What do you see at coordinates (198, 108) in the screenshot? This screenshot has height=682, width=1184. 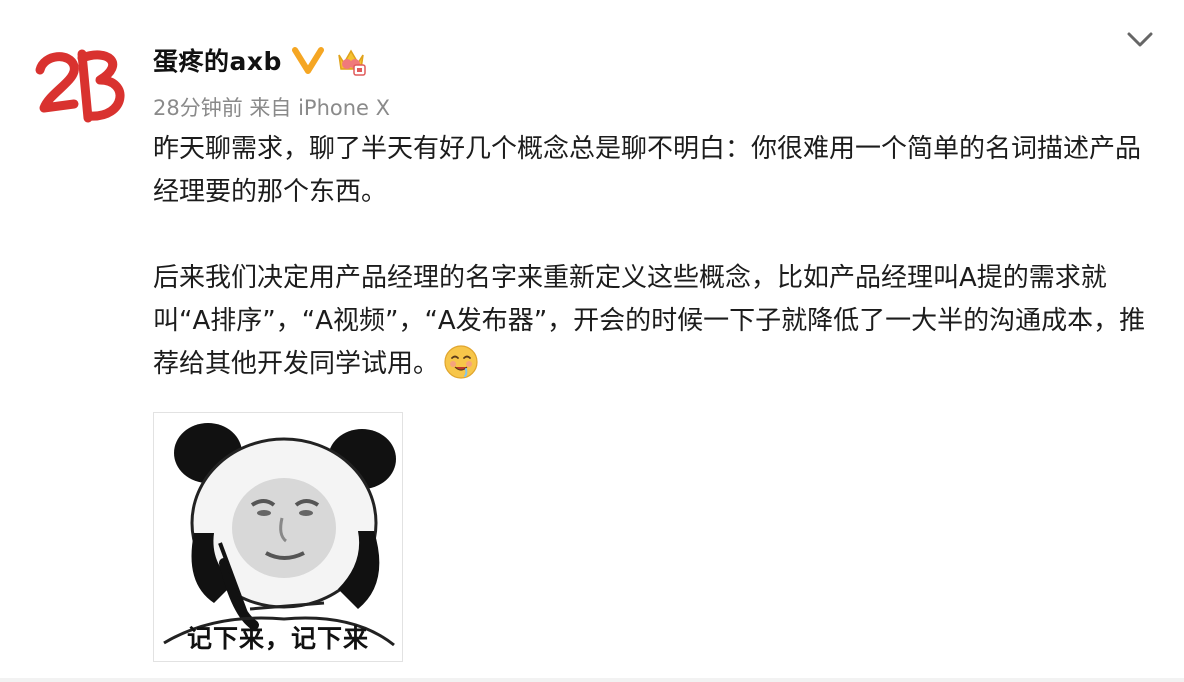 I see `post-time: 28分钟前` at bounding box center [198, 108].